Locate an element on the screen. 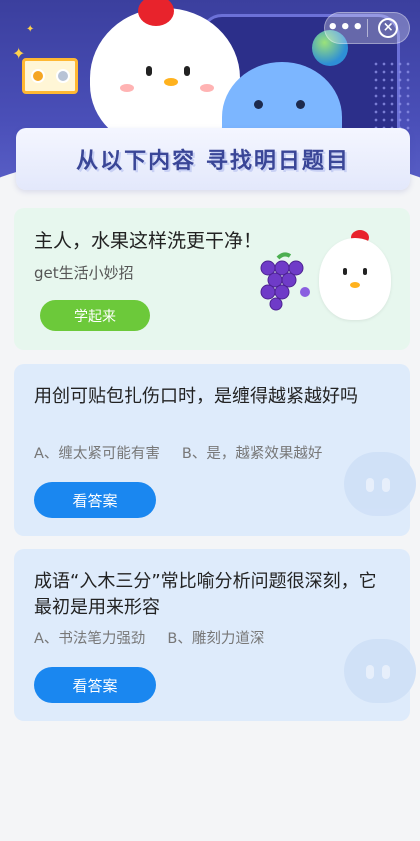  grapes-icon is located at coordinates (285, 281).